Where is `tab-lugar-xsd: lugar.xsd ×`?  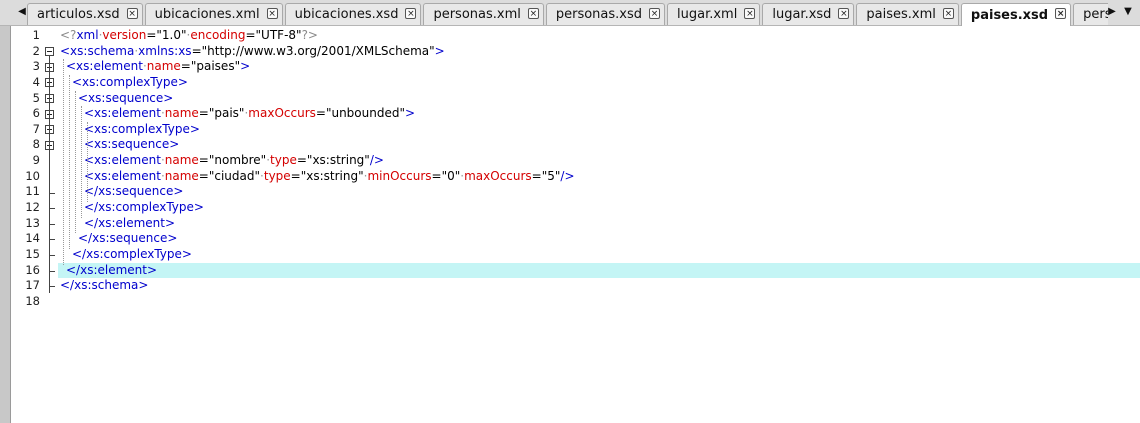 tab-lugar-xsd: lugar.xsd × is located at coordinates (808, 14).